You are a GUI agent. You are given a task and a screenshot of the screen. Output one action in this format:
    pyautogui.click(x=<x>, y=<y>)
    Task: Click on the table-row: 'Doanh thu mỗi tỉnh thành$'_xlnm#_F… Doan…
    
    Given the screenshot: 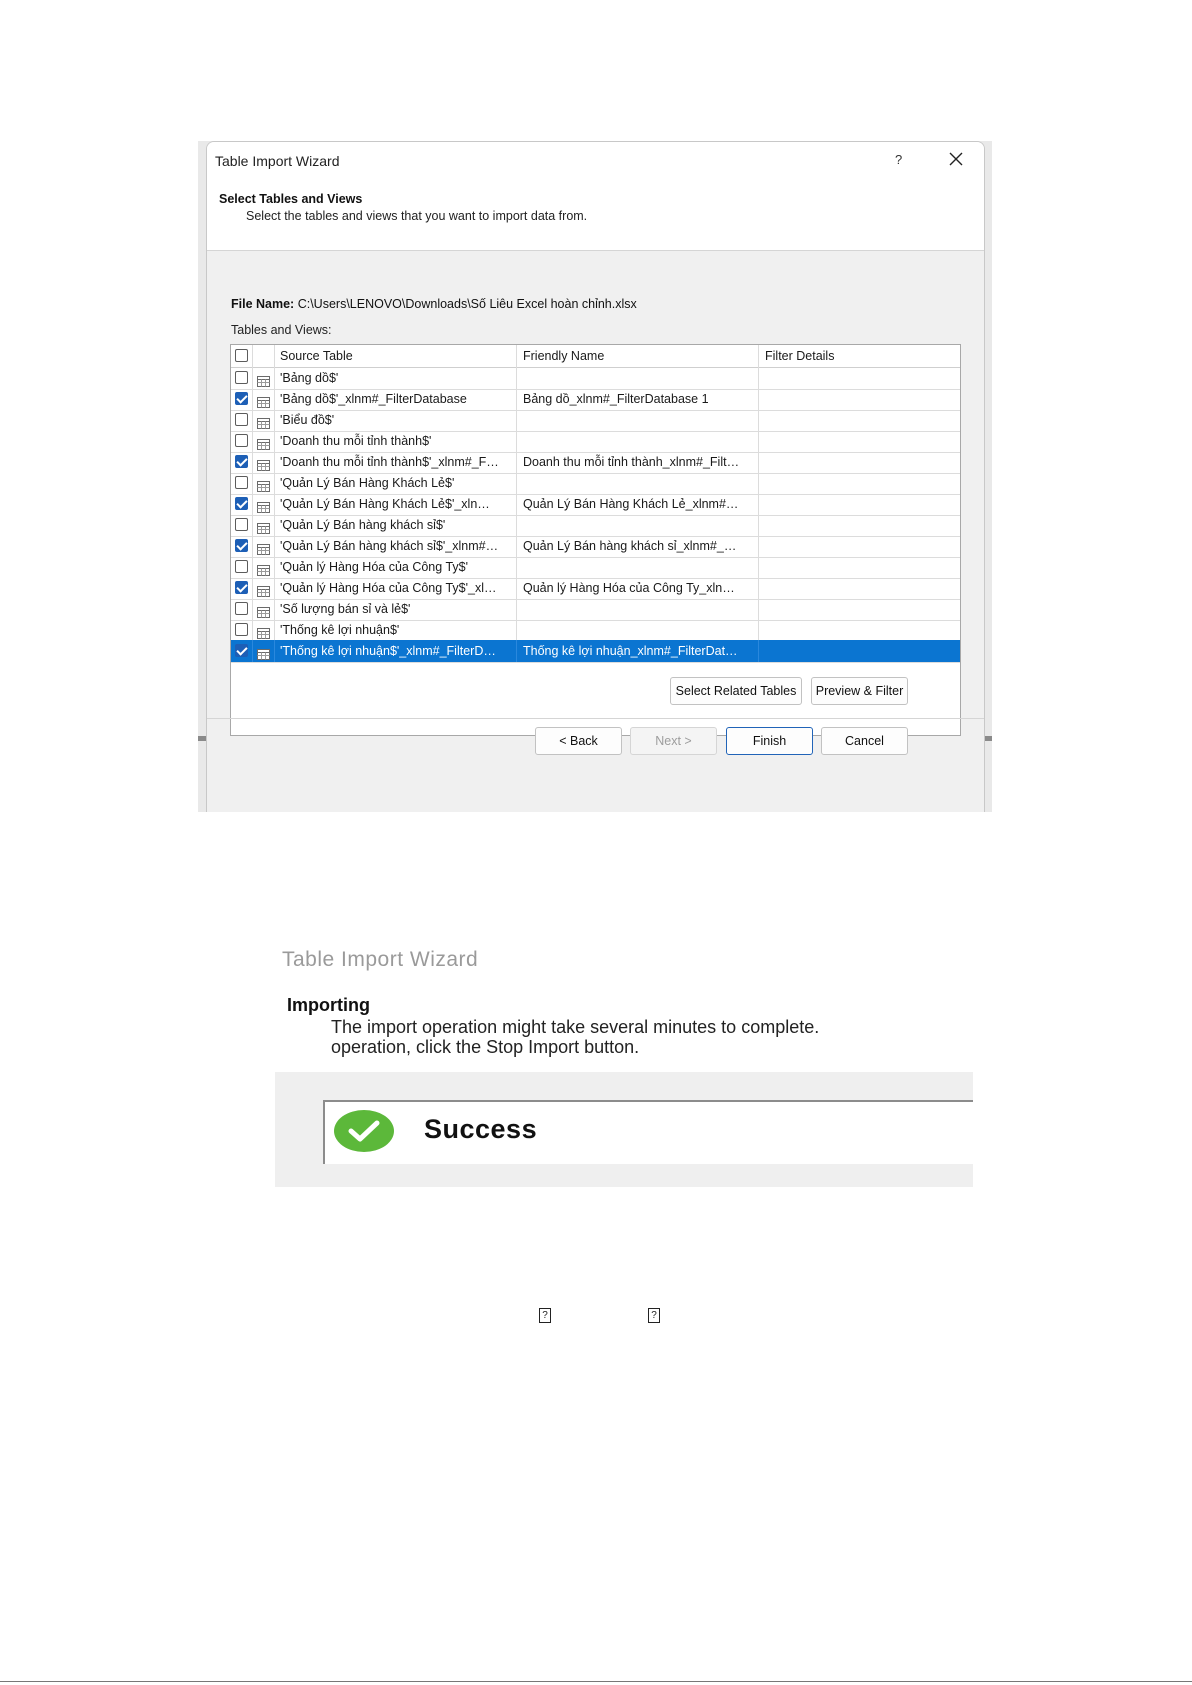 What is the action you would take?
    pyautogui.click(x=595, y=462)
    